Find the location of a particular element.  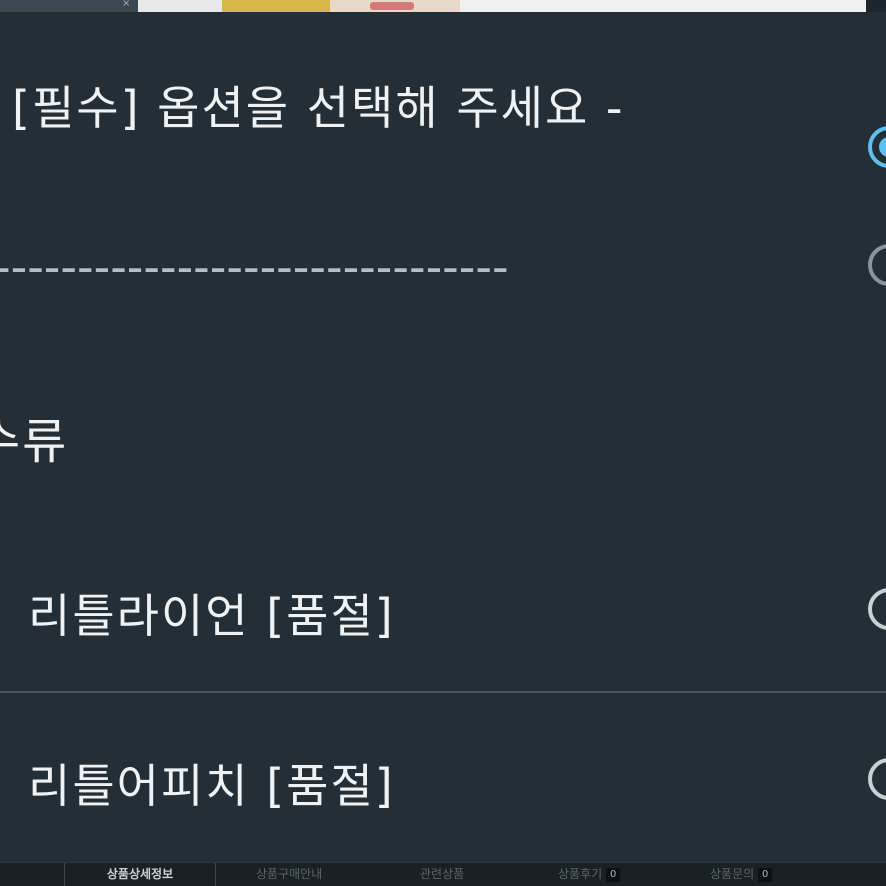

option-label: ------------------------------- is located at coordinates (254, 267).